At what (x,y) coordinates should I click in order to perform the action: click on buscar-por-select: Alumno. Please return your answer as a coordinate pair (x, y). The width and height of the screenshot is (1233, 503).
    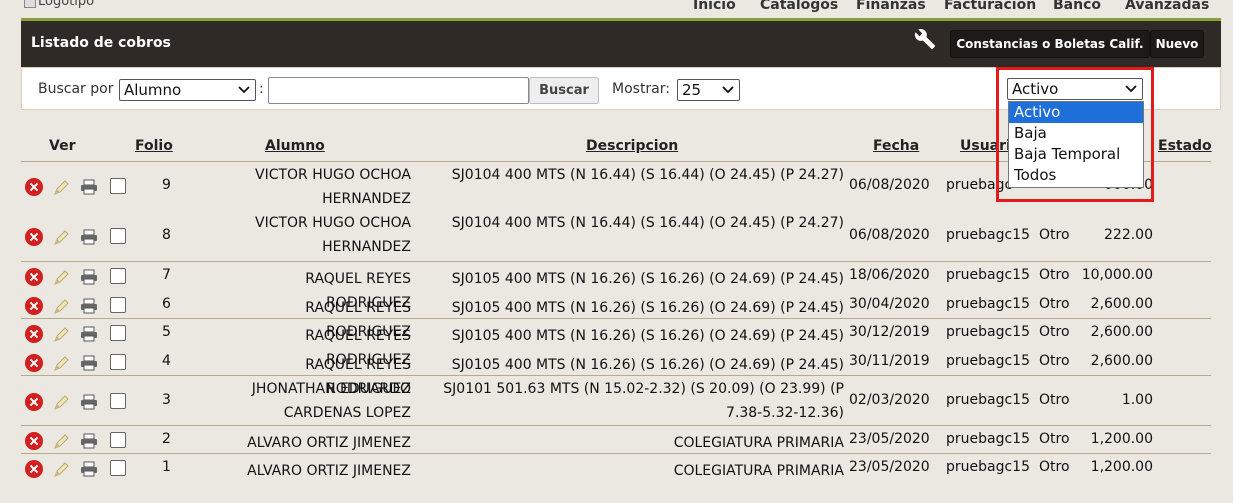
    Looking at the image, I should click on (187, 90).